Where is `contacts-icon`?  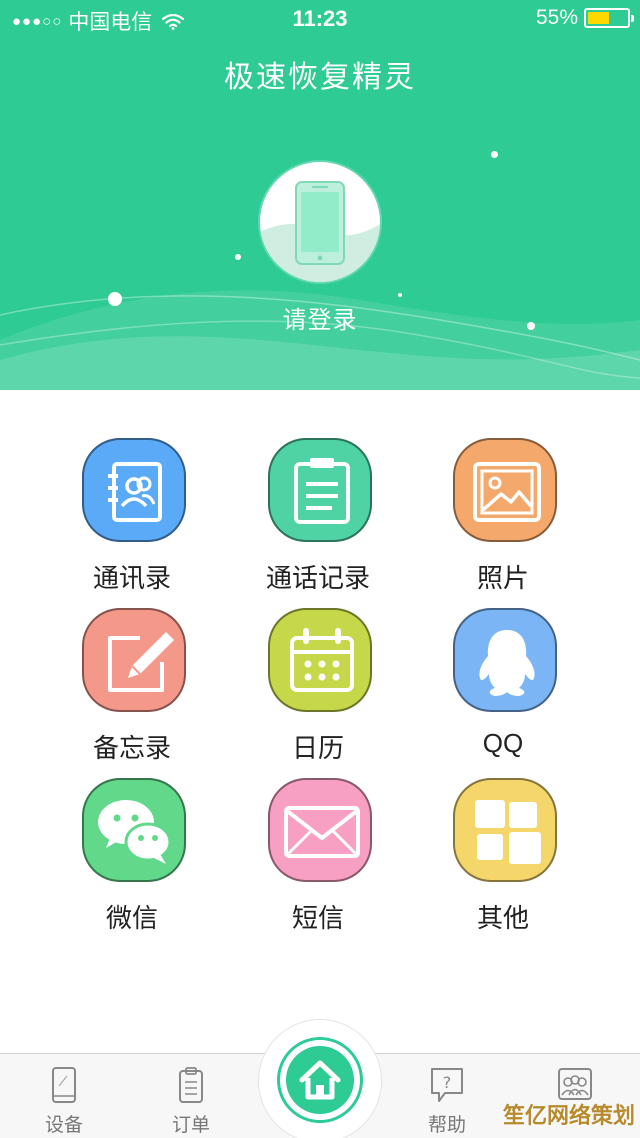
contacts-icon is located at coordinates (134, 490).